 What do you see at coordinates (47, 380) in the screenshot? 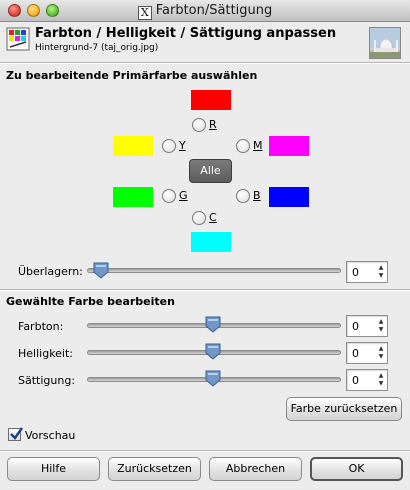
I see `saturation-label: Sättigung:` at bounding box center [47, 380].